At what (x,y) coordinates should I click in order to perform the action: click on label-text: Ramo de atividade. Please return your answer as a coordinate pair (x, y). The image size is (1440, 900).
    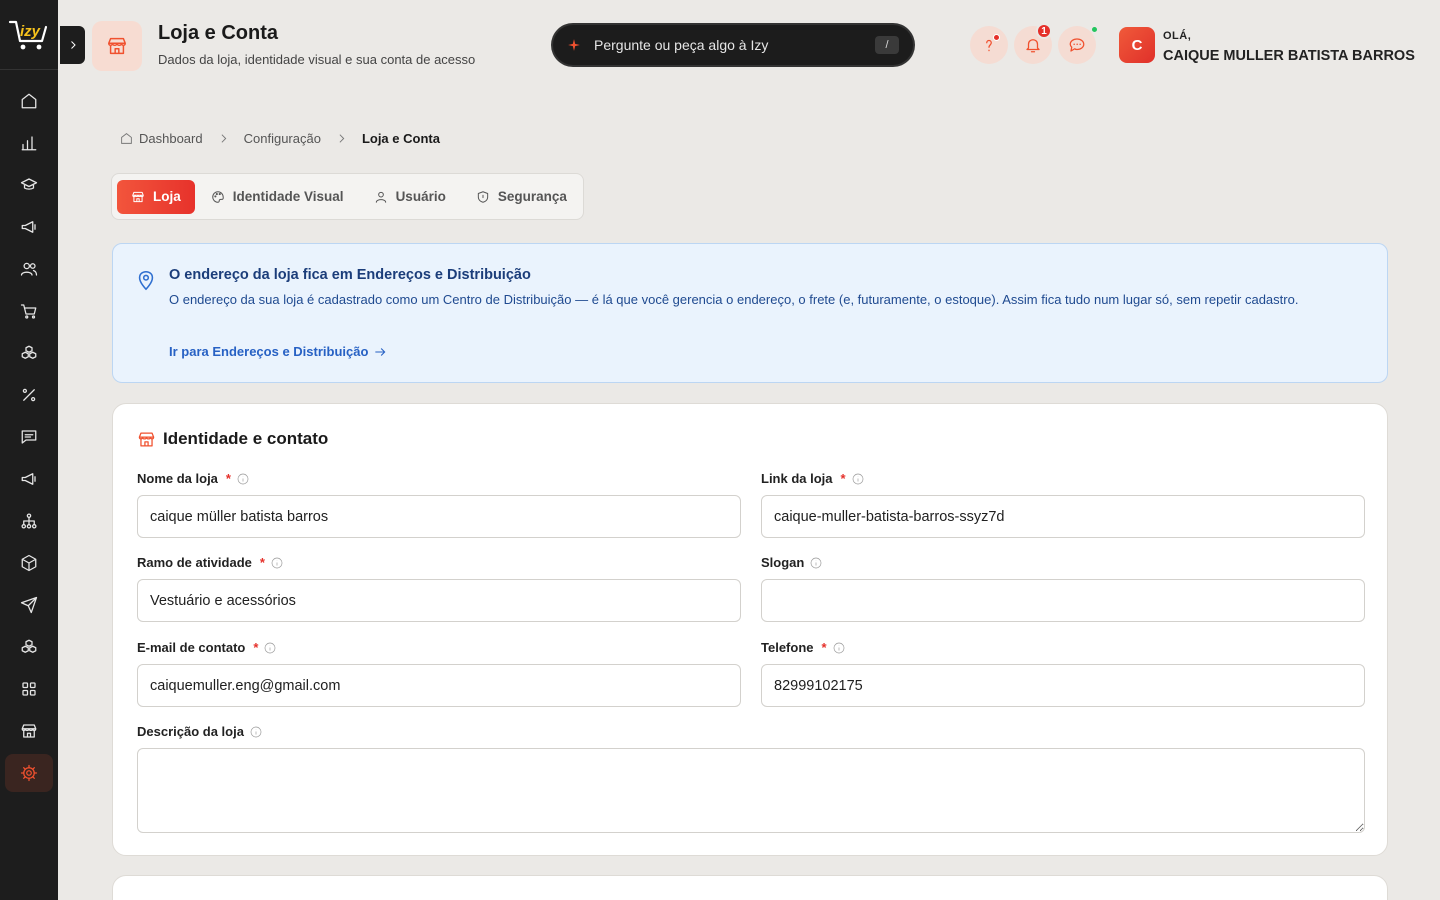
    Looking at the image, I should click on (194, 562).